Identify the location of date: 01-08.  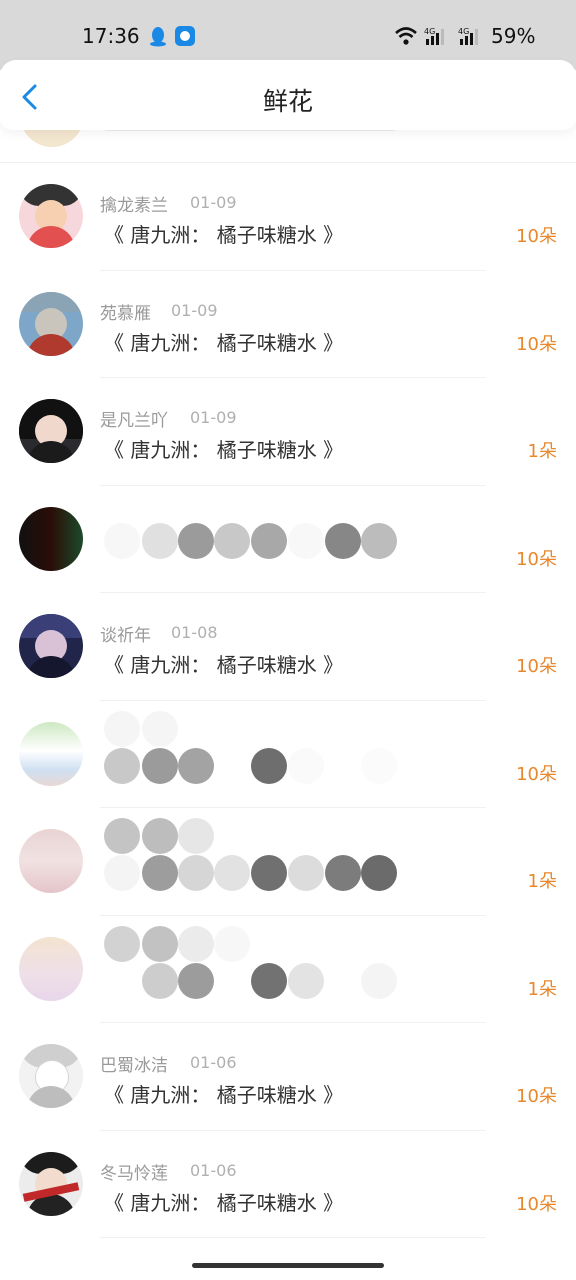
(194, 632).